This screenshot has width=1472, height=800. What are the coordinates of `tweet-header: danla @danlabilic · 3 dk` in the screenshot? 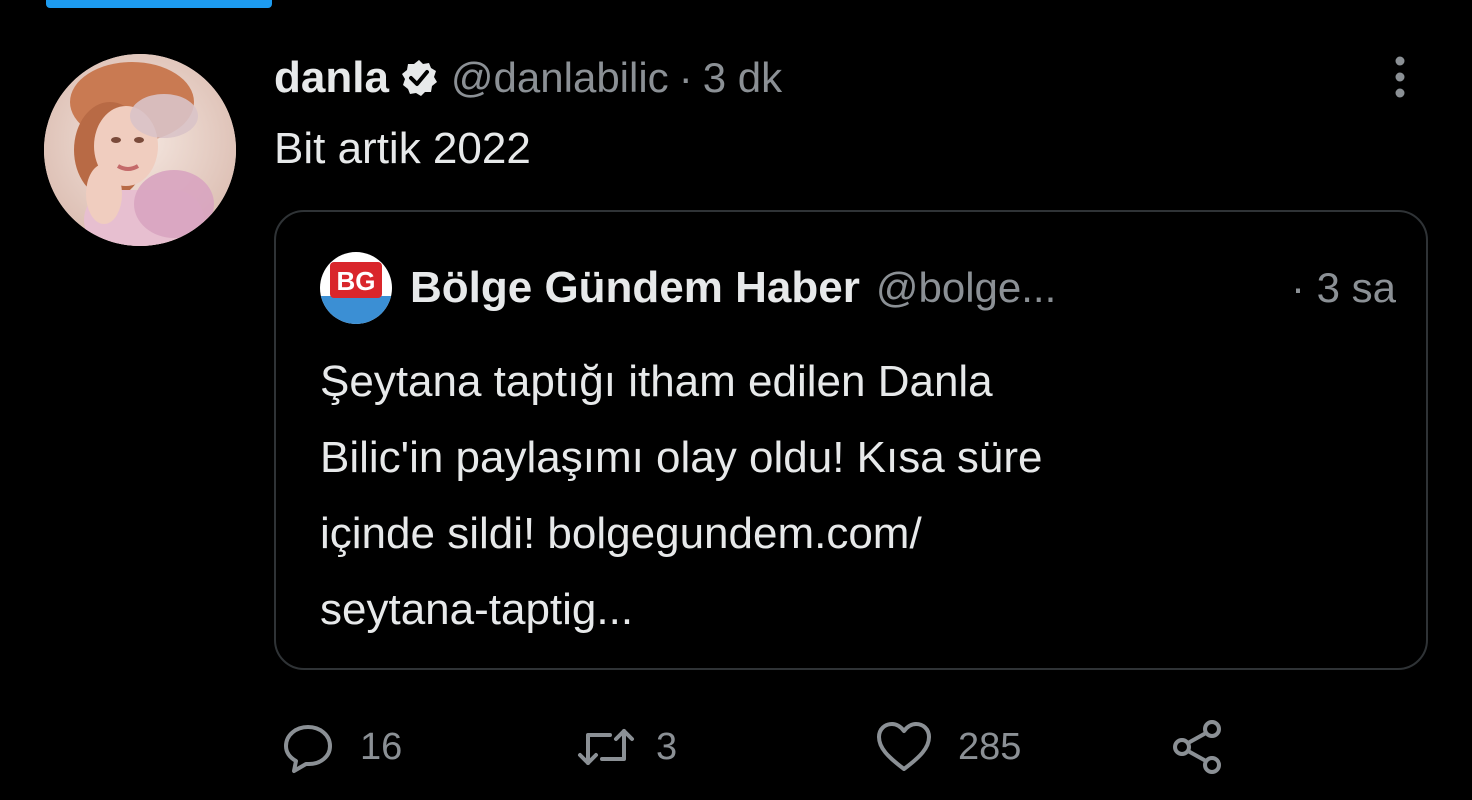 It's located at (528, 78).